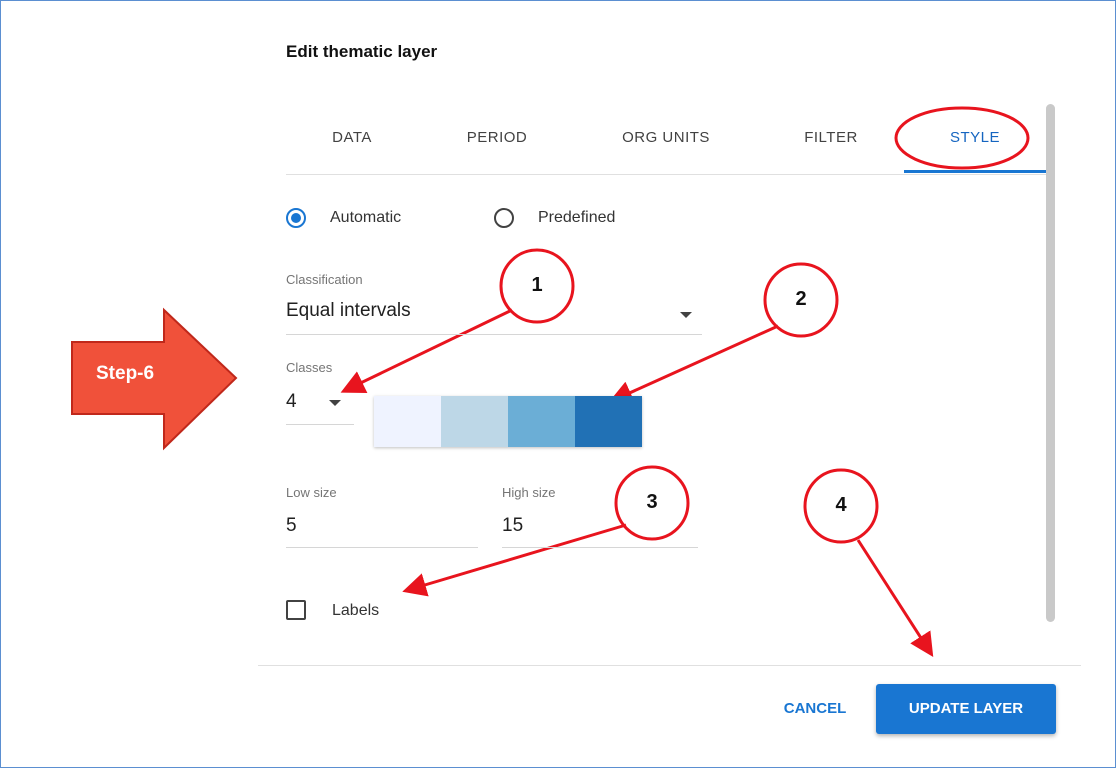  I want to click on classes-underline, so click(320, 424).